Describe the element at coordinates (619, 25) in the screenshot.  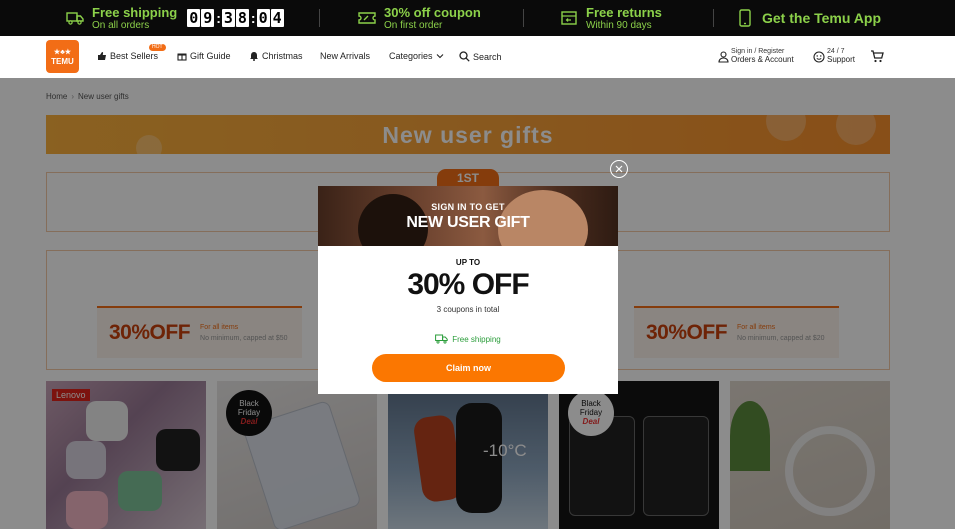
I see `returns-promo-sub: Within 90 days` at that location.